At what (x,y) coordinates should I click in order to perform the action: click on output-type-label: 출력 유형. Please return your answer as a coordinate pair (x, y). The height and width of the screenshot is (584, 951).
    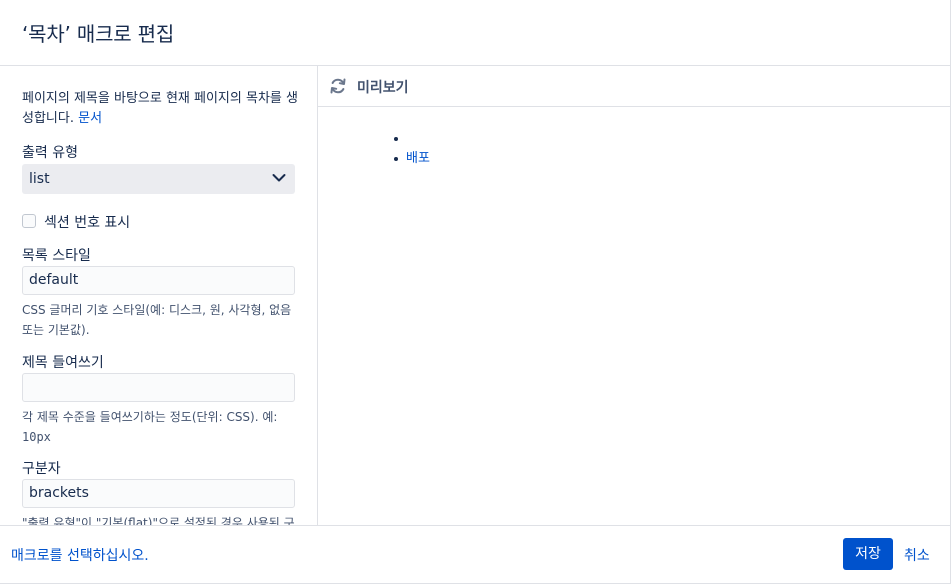
    Looking at the image, I should click on (50, 153).